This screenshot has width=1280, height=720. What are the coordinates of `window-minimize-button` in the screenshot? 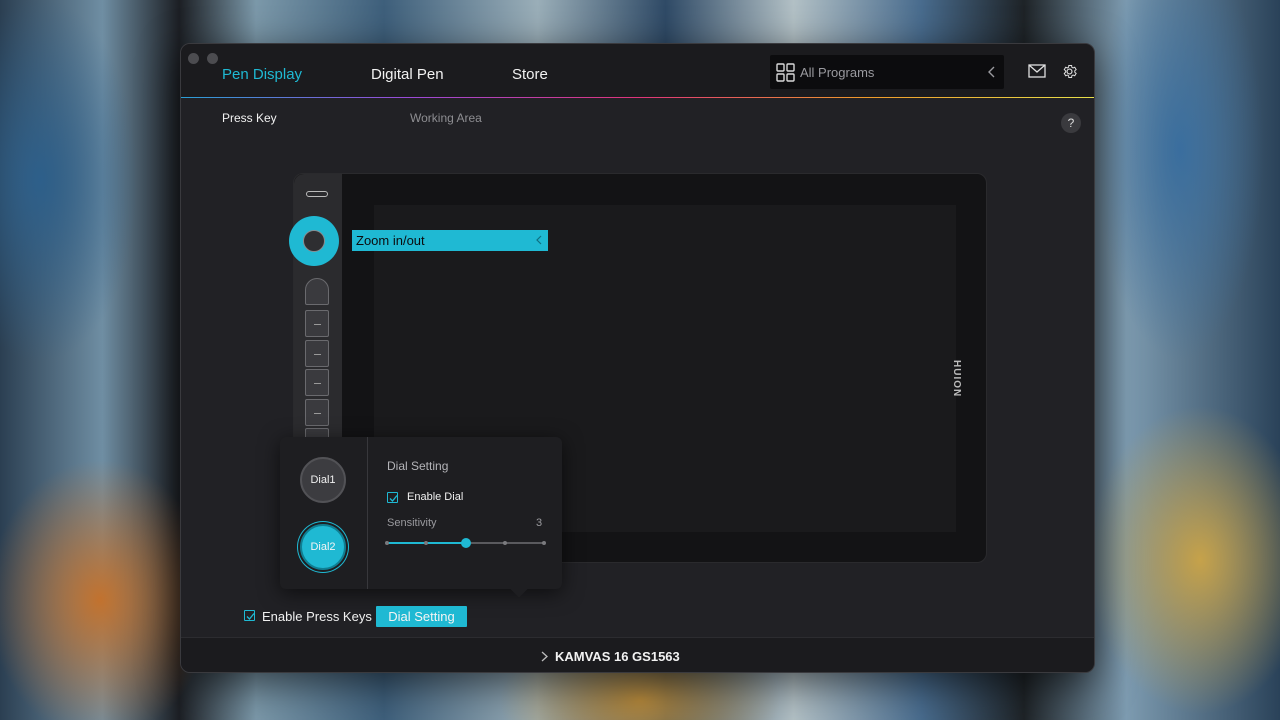 It's located at (212, 58).